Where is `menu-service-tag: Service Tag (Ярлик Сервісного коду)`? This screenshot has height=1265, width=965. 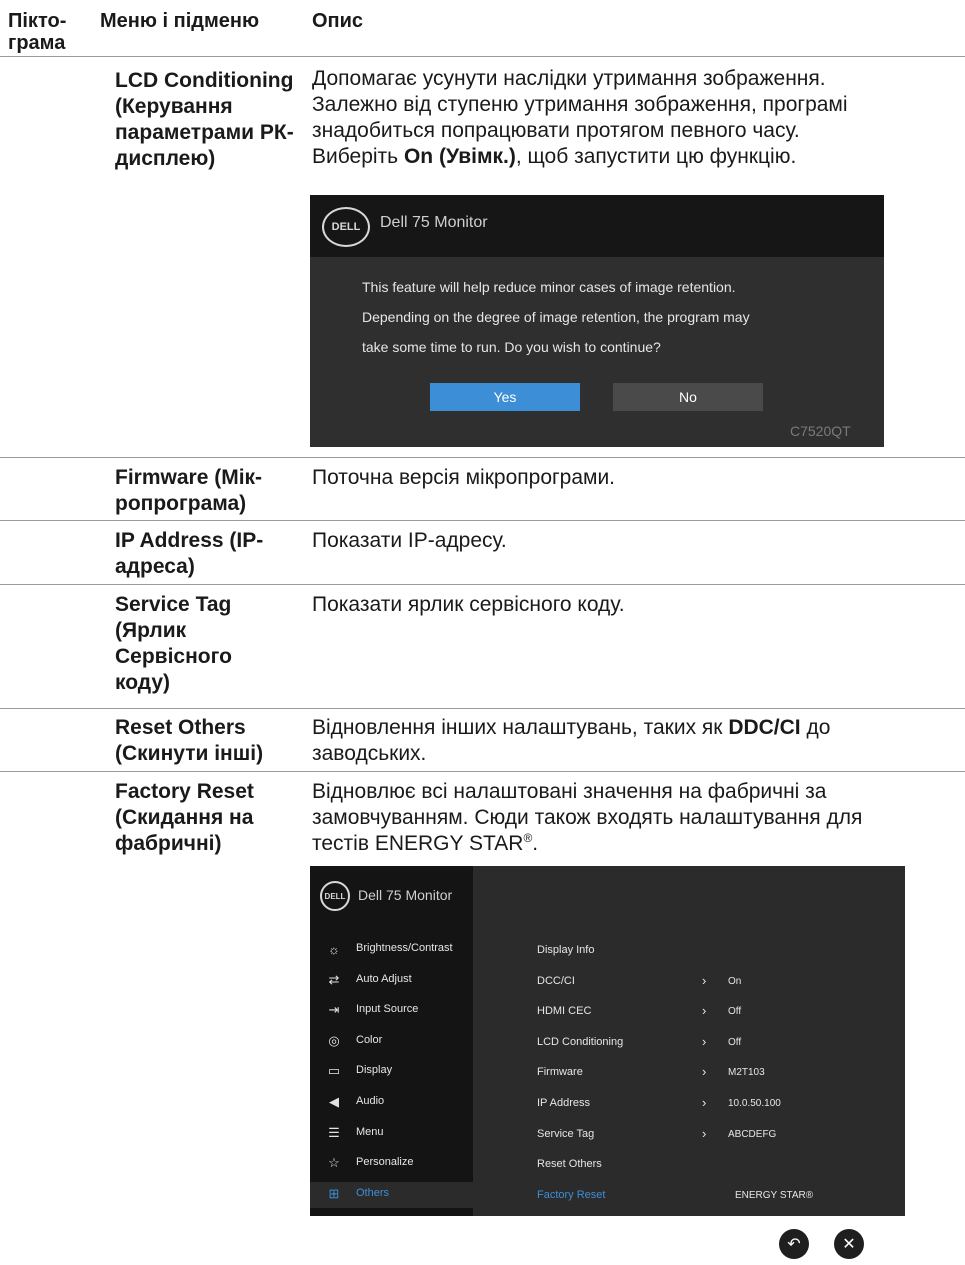 menu-service-tag: Service Tag (Ярлик Сервісного коду) is located at coordinates (173, 643).